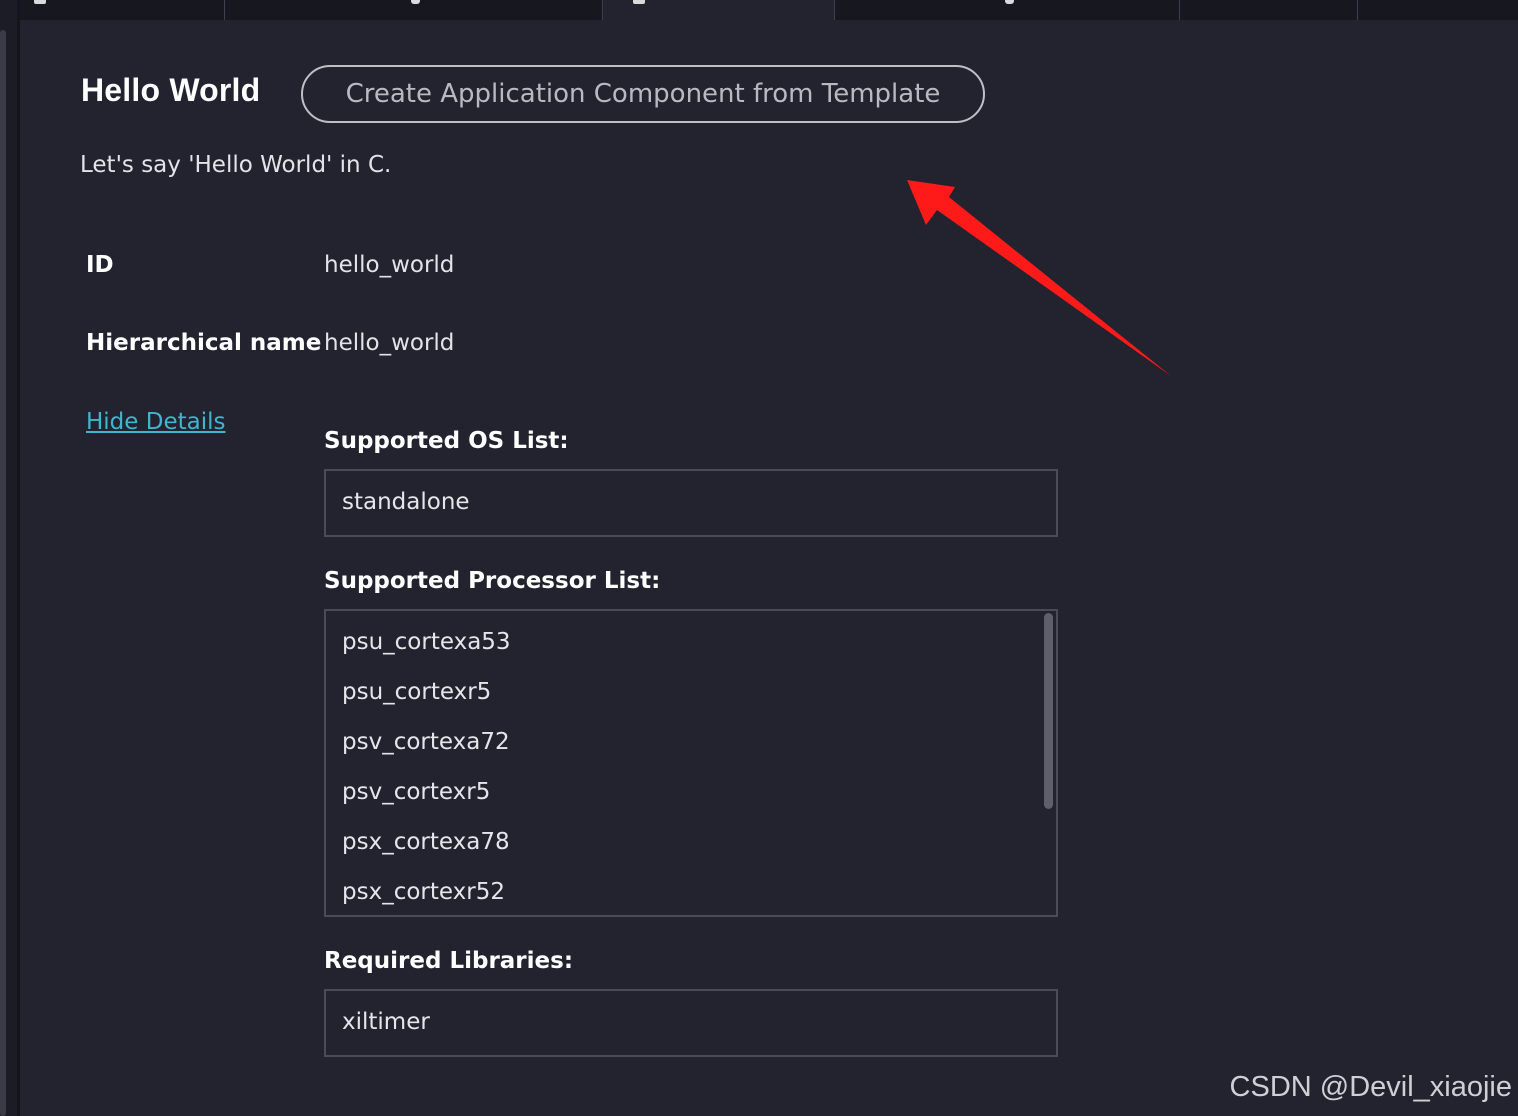 This screenshot has width=1518, height=1116. Describe the element at coordinates (171, 90) in the screenshot. I see `page-title: Hello World` at that location.